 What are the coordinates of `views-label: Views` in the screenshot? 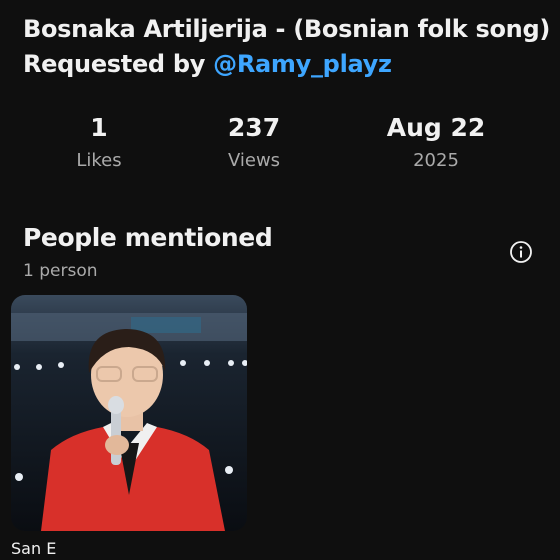 It's located at (254, 160).